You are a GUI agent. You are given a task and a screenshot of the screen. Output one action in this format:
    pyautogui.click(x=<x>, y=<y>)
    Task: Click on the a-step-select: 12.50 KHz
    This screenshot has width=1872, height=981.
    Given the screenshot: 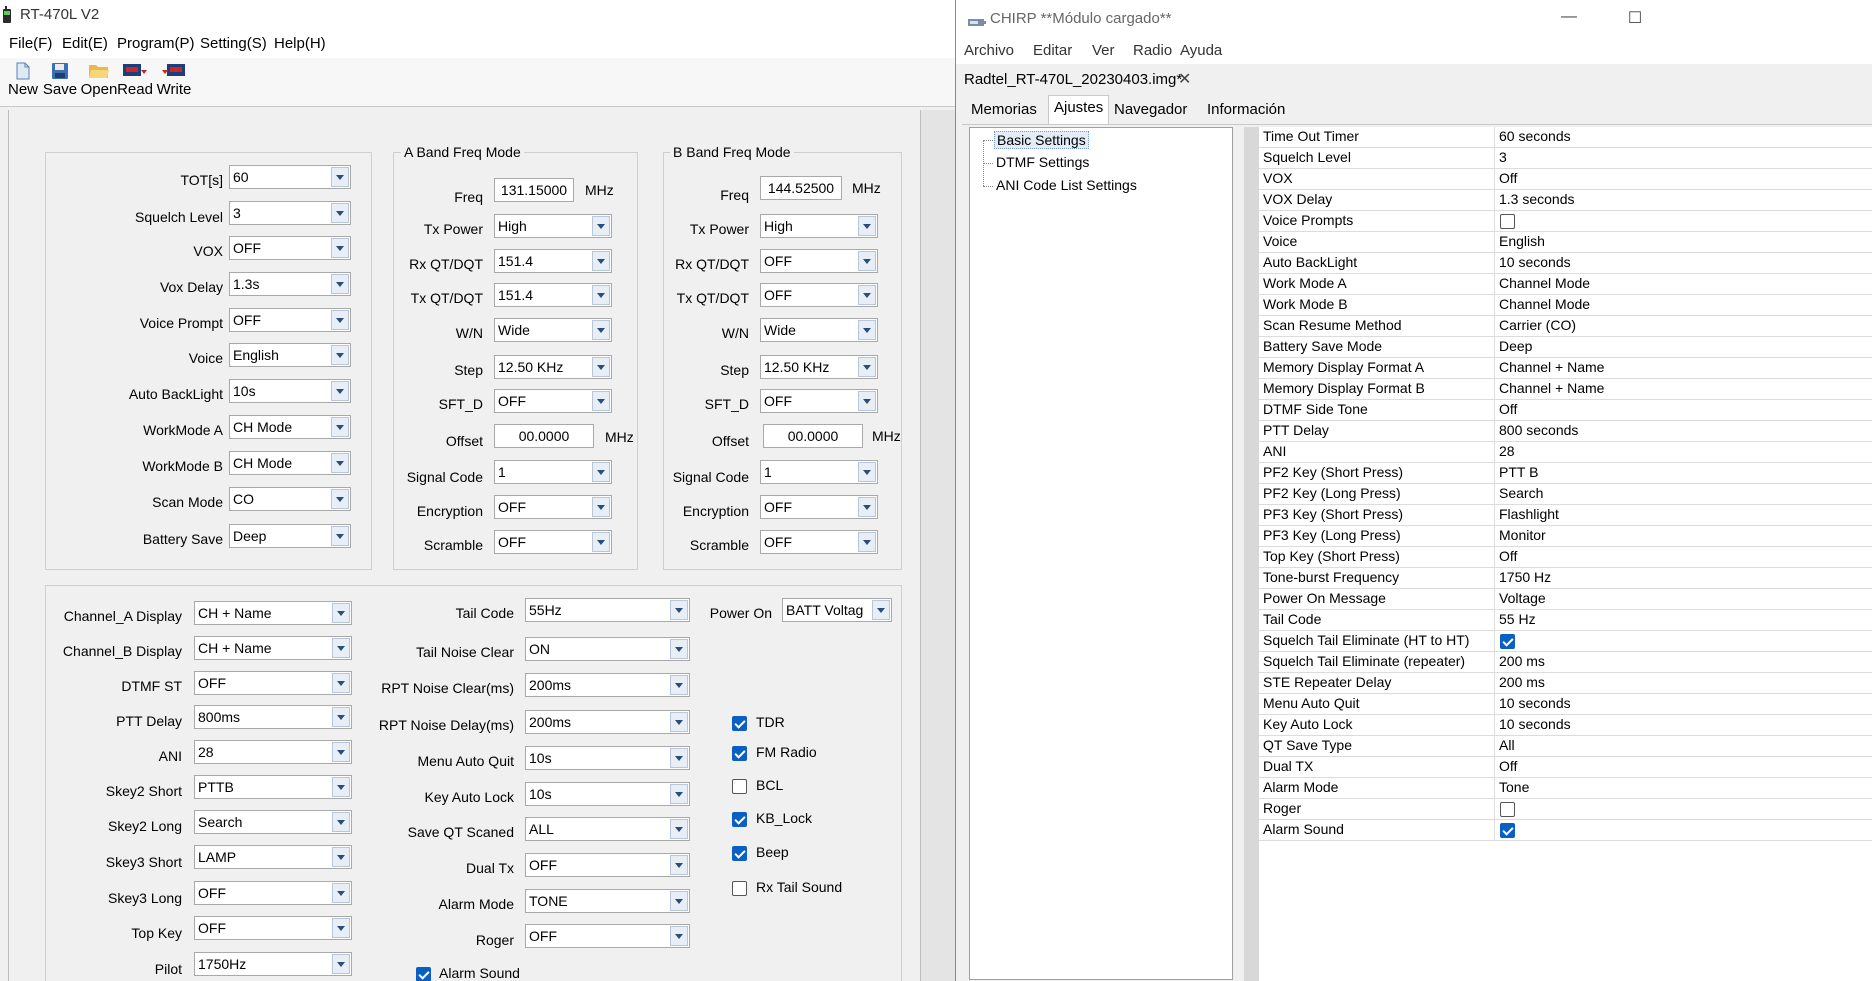 What is the action you would take?
    pyautogui.click(x=553, y=367)
    